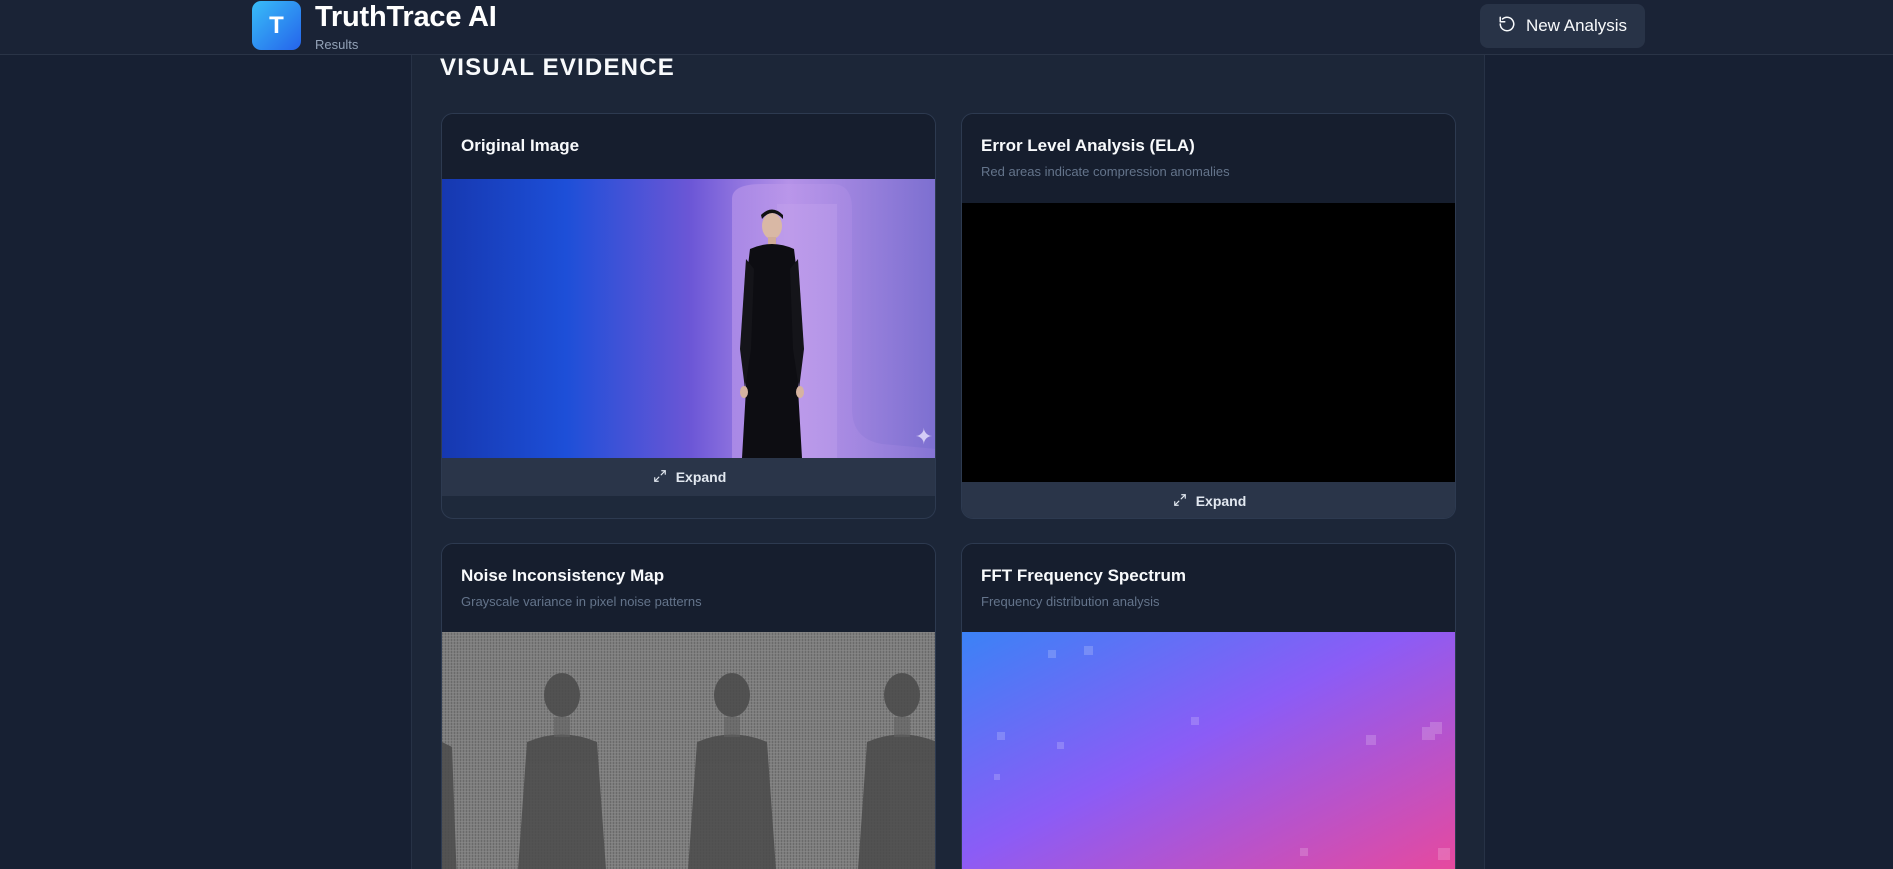 This screenshot has width=1893, height=869. I want to click on app-title: TruthTrace AI, so click(406, 17).